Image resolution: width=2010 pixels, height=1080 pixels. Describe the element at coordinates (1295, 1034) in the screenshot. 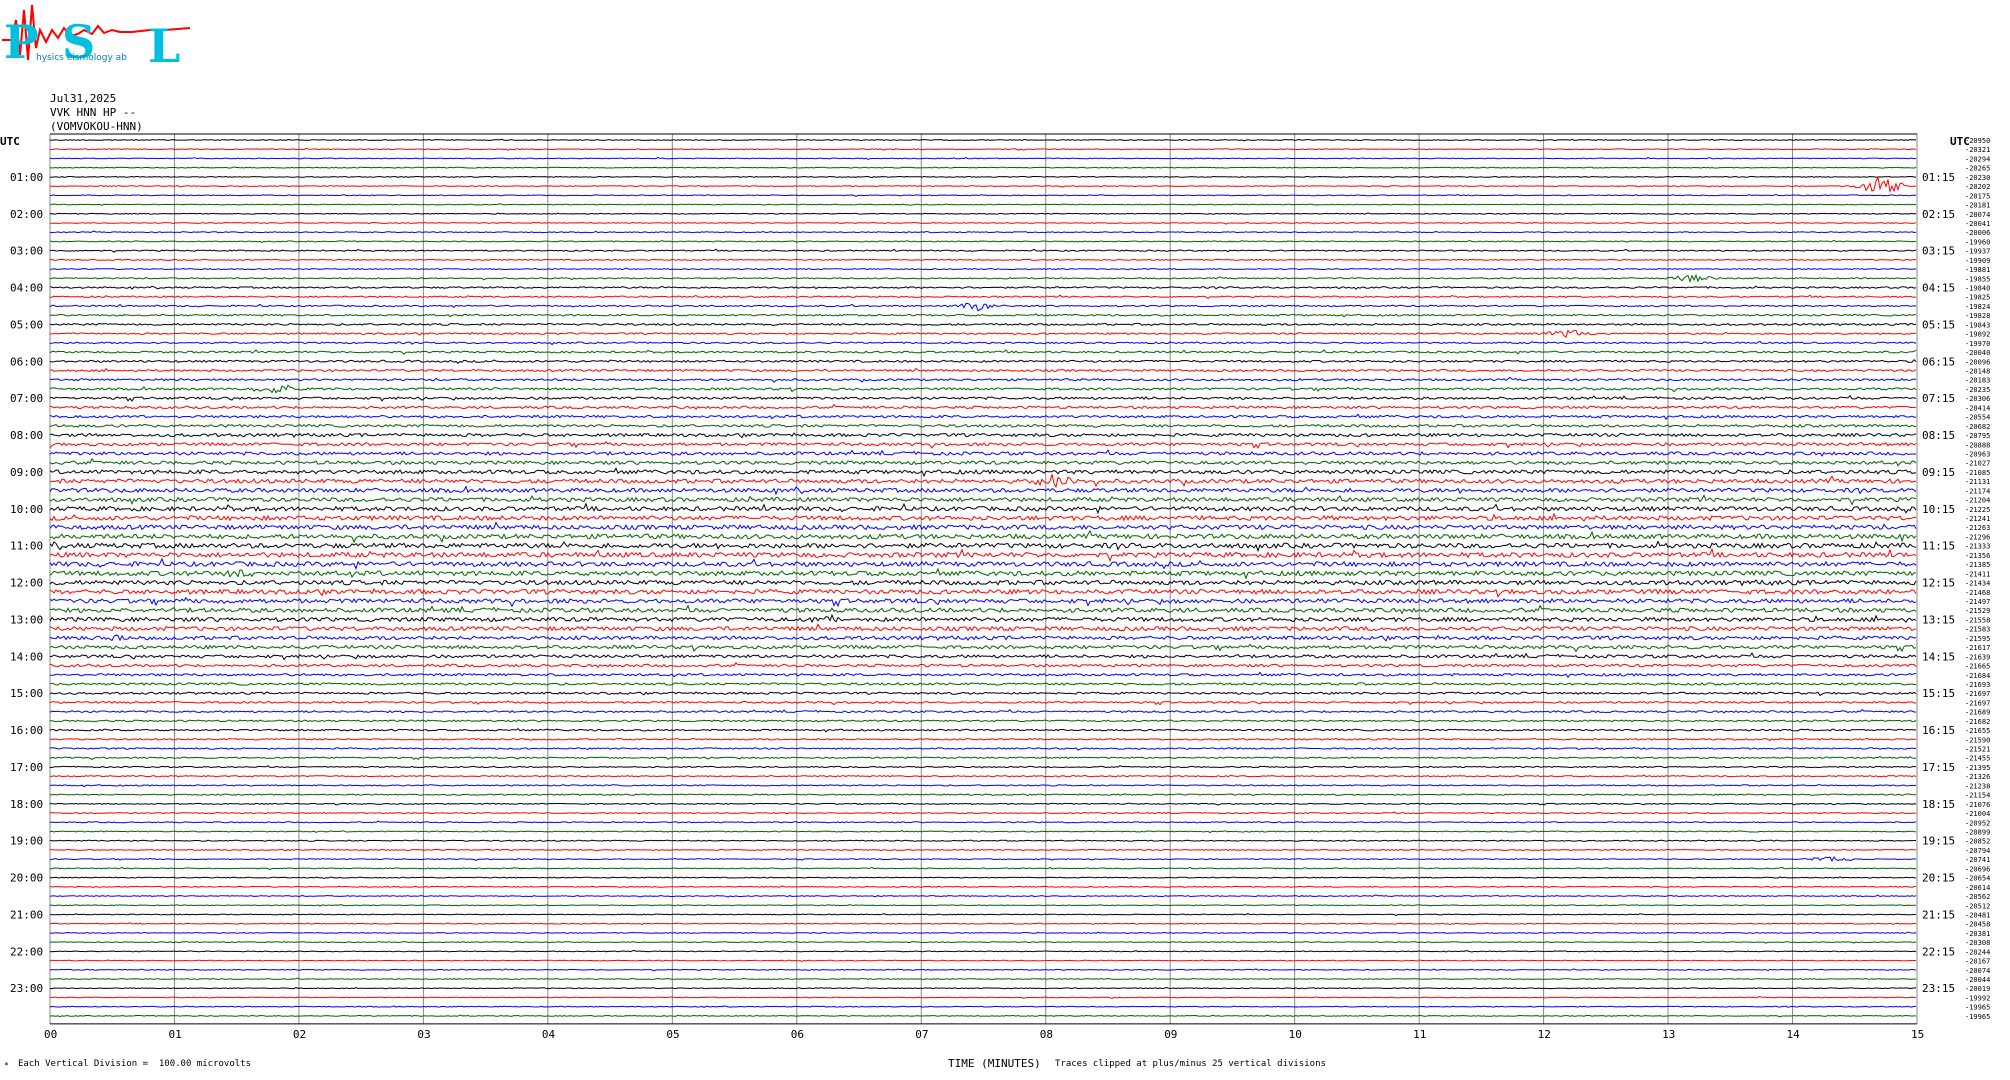

I see `x-tick-10: 10` at that location.